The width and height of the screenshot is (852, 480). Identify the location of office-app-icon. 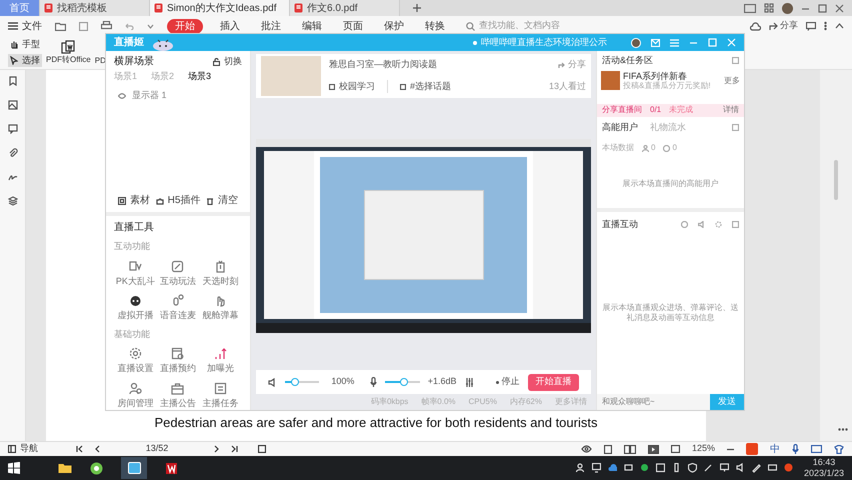
(171, 468).